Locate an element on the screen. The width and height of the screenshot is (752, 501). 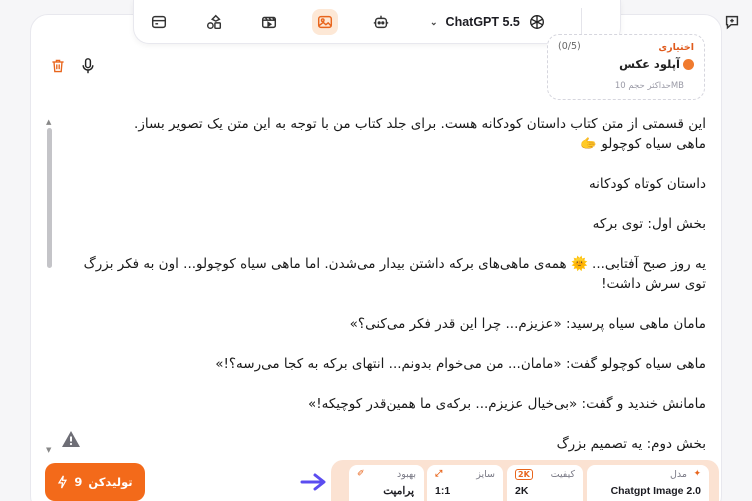
quality-badge: 2K is located at coordinates (524, 474).